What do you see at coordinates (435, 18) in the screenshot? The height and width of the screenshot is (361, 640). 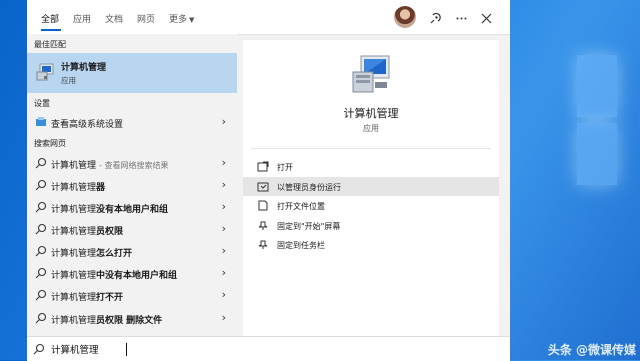 I see `feedback-icon` at bounding box center [435, 18].